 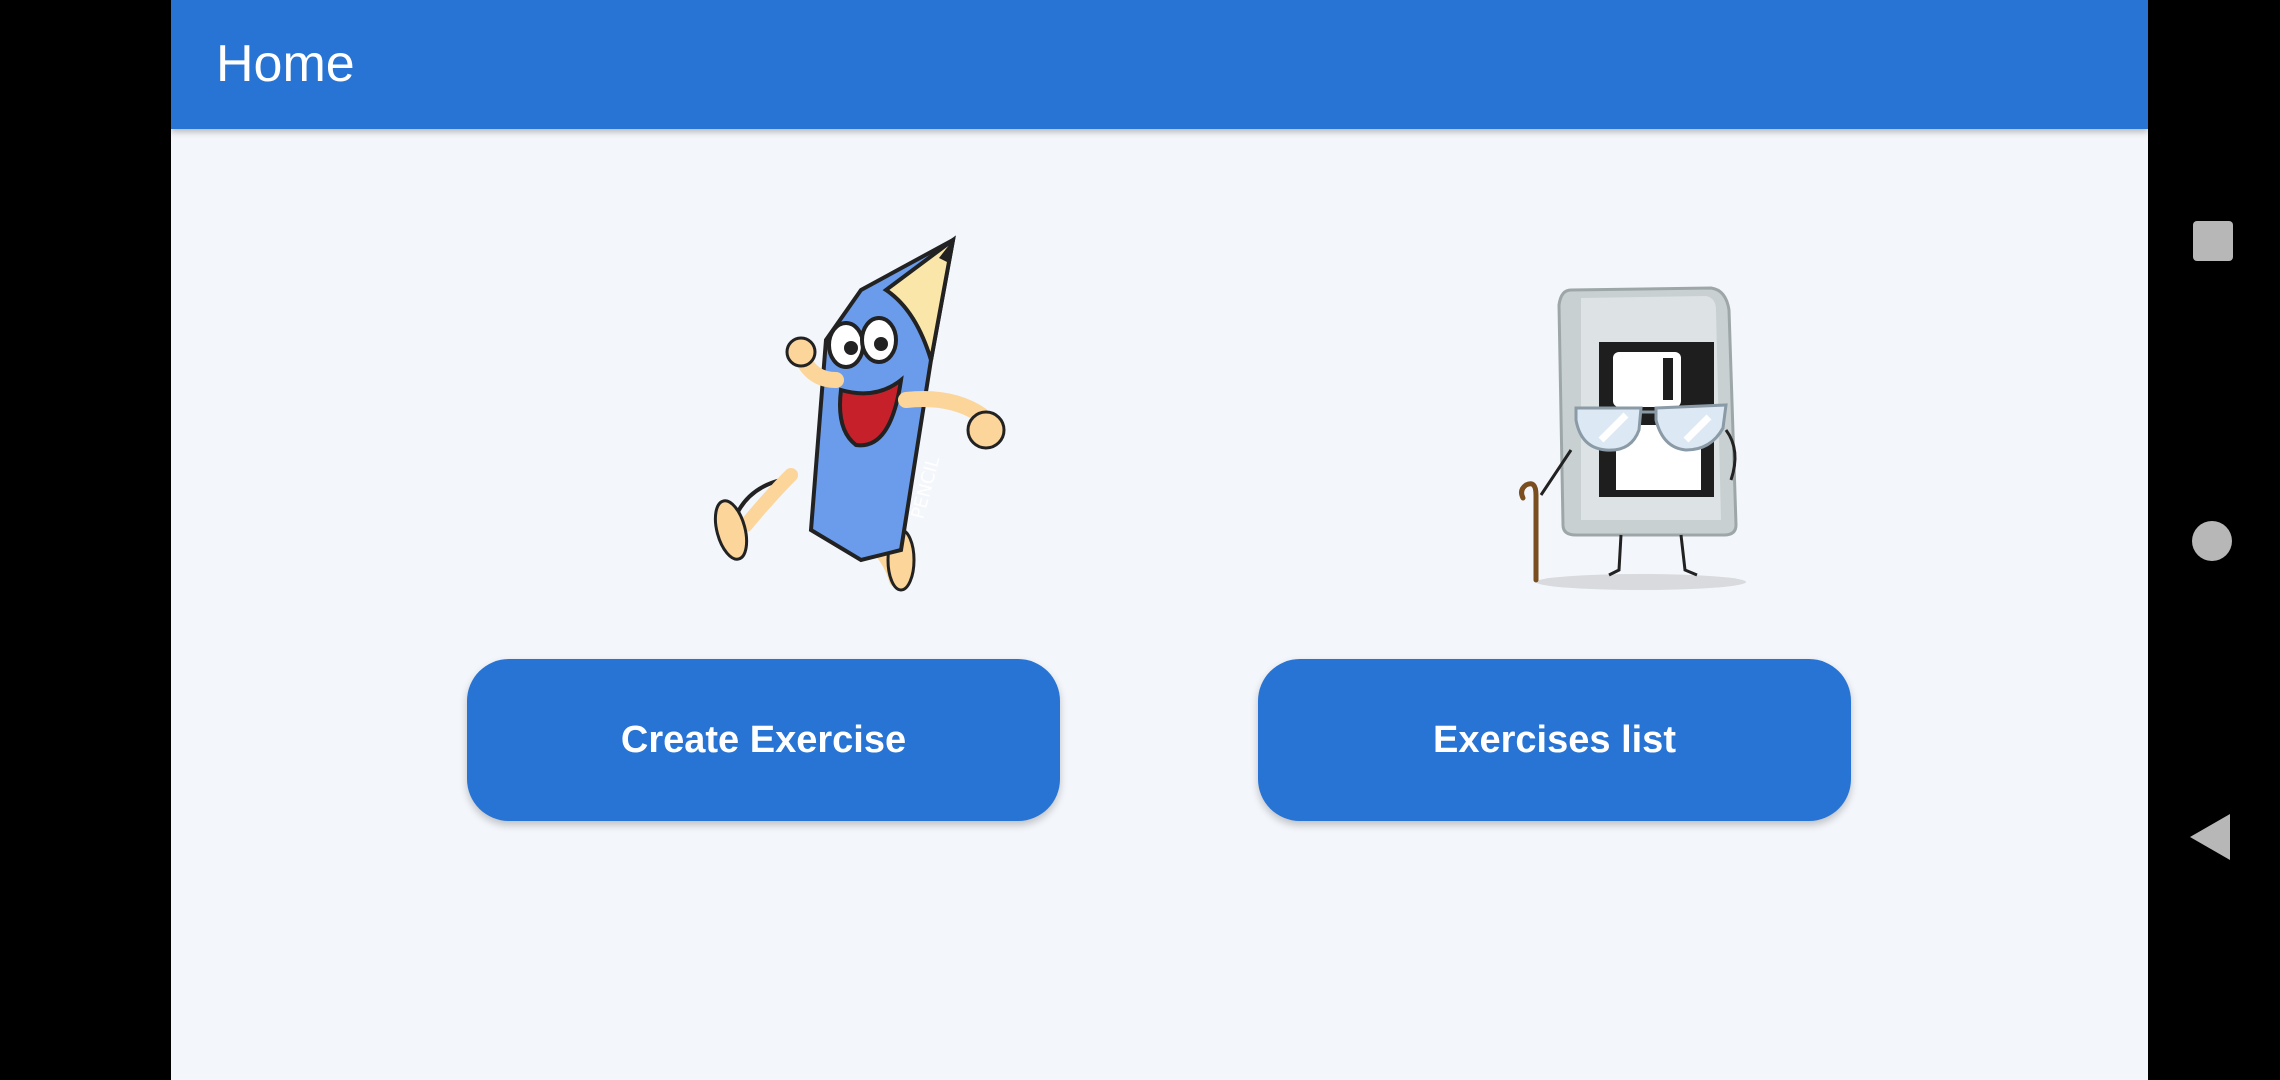 What do you see at coordinates (2210, 837) in the screenshot?
I see `back-triangle-icon` at bounding box center [2210, 837].